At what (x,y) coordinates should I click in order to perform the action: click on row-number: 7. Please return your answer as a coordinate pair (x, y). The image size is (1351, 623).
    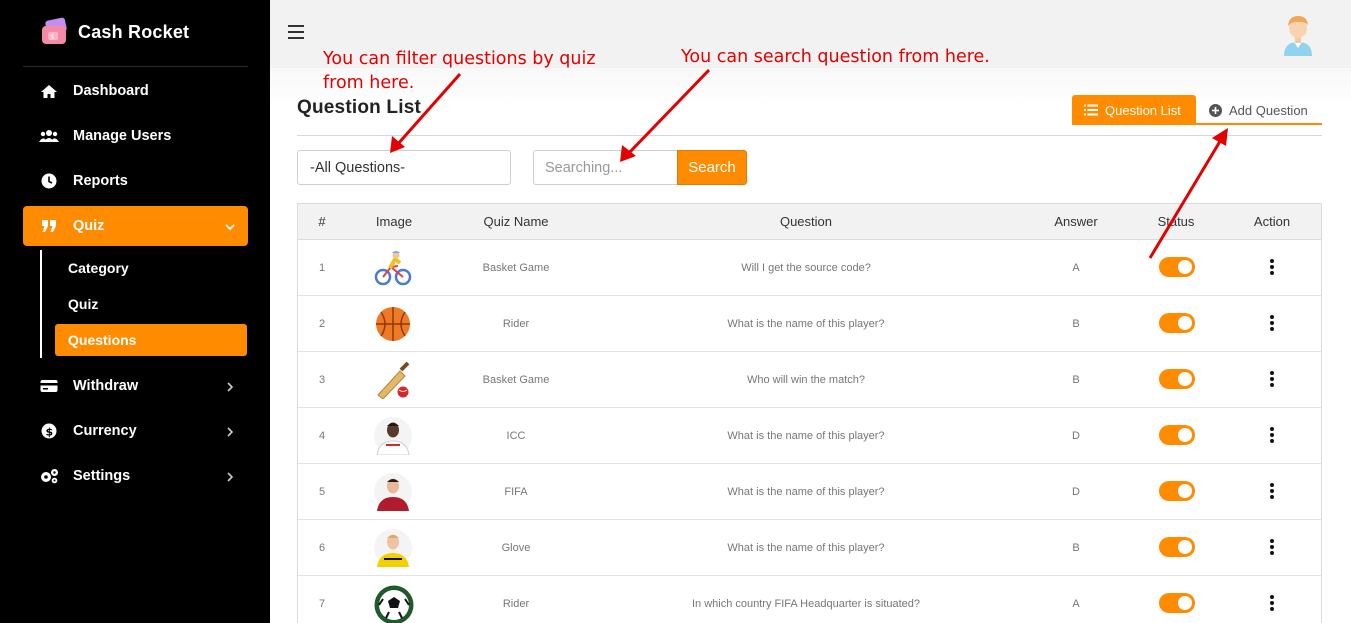
    Looking at the image, I should click on (322, 604).